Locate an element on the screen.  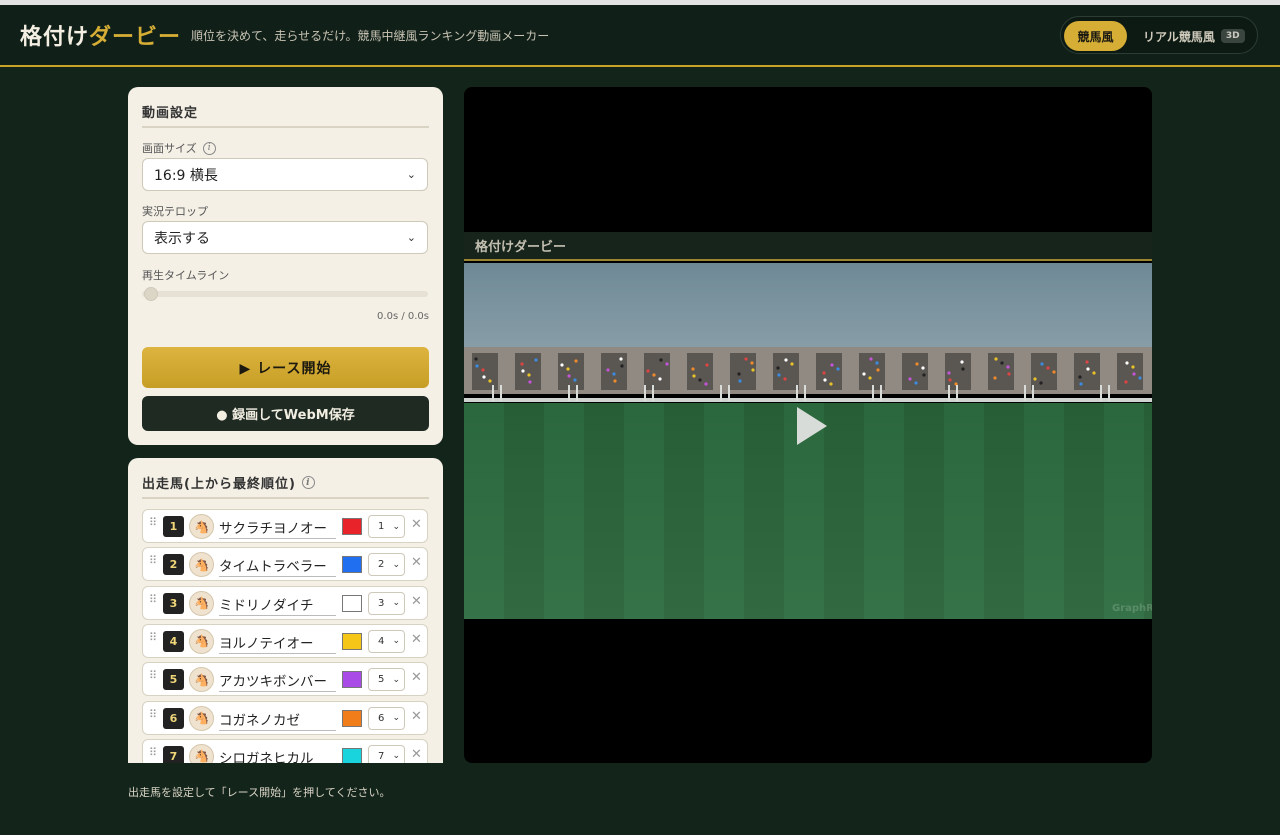
horse-row: ⠿ 5 🐴 アカツキボンバー 5 ⌄ ✕ is located at coordinates (285, 679).